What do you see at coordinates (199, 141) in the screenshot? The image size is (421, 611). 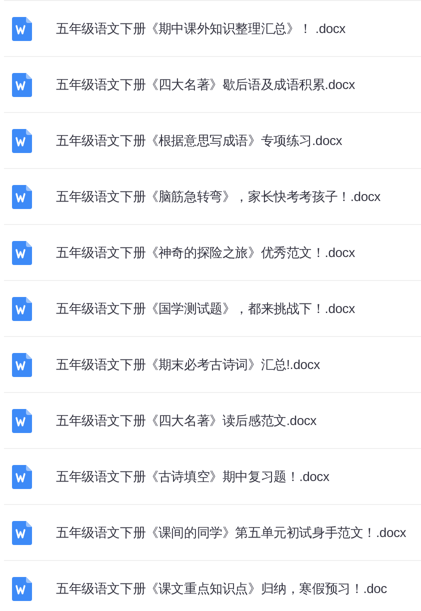 I see `file-name: 五年级语文下册《根据意思写成语》专项练习.docx` at bounding box center [199, 141].